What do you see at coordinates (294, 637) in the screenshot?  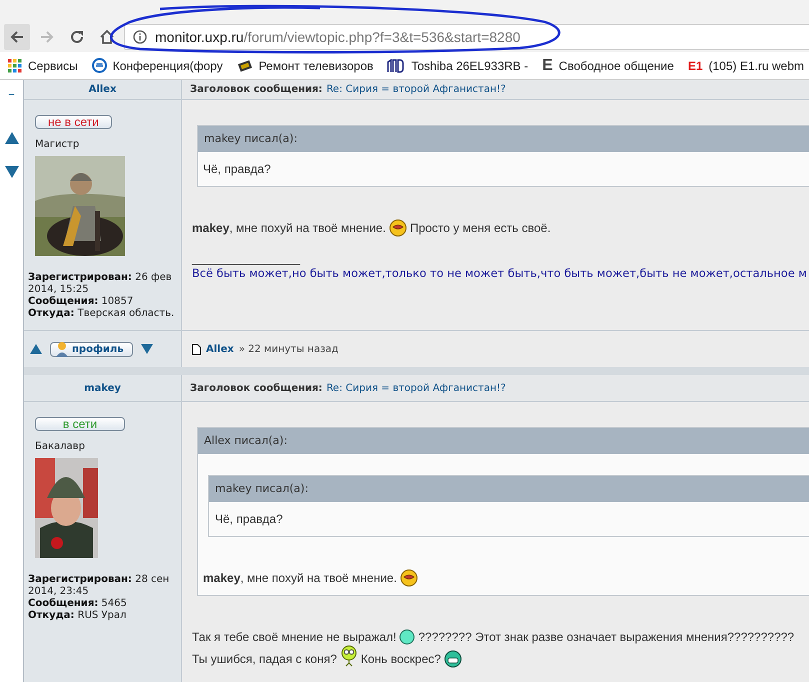 I see `message-text: Так я тебе своё мнение не выражал!` at bounding box center [294, 637].